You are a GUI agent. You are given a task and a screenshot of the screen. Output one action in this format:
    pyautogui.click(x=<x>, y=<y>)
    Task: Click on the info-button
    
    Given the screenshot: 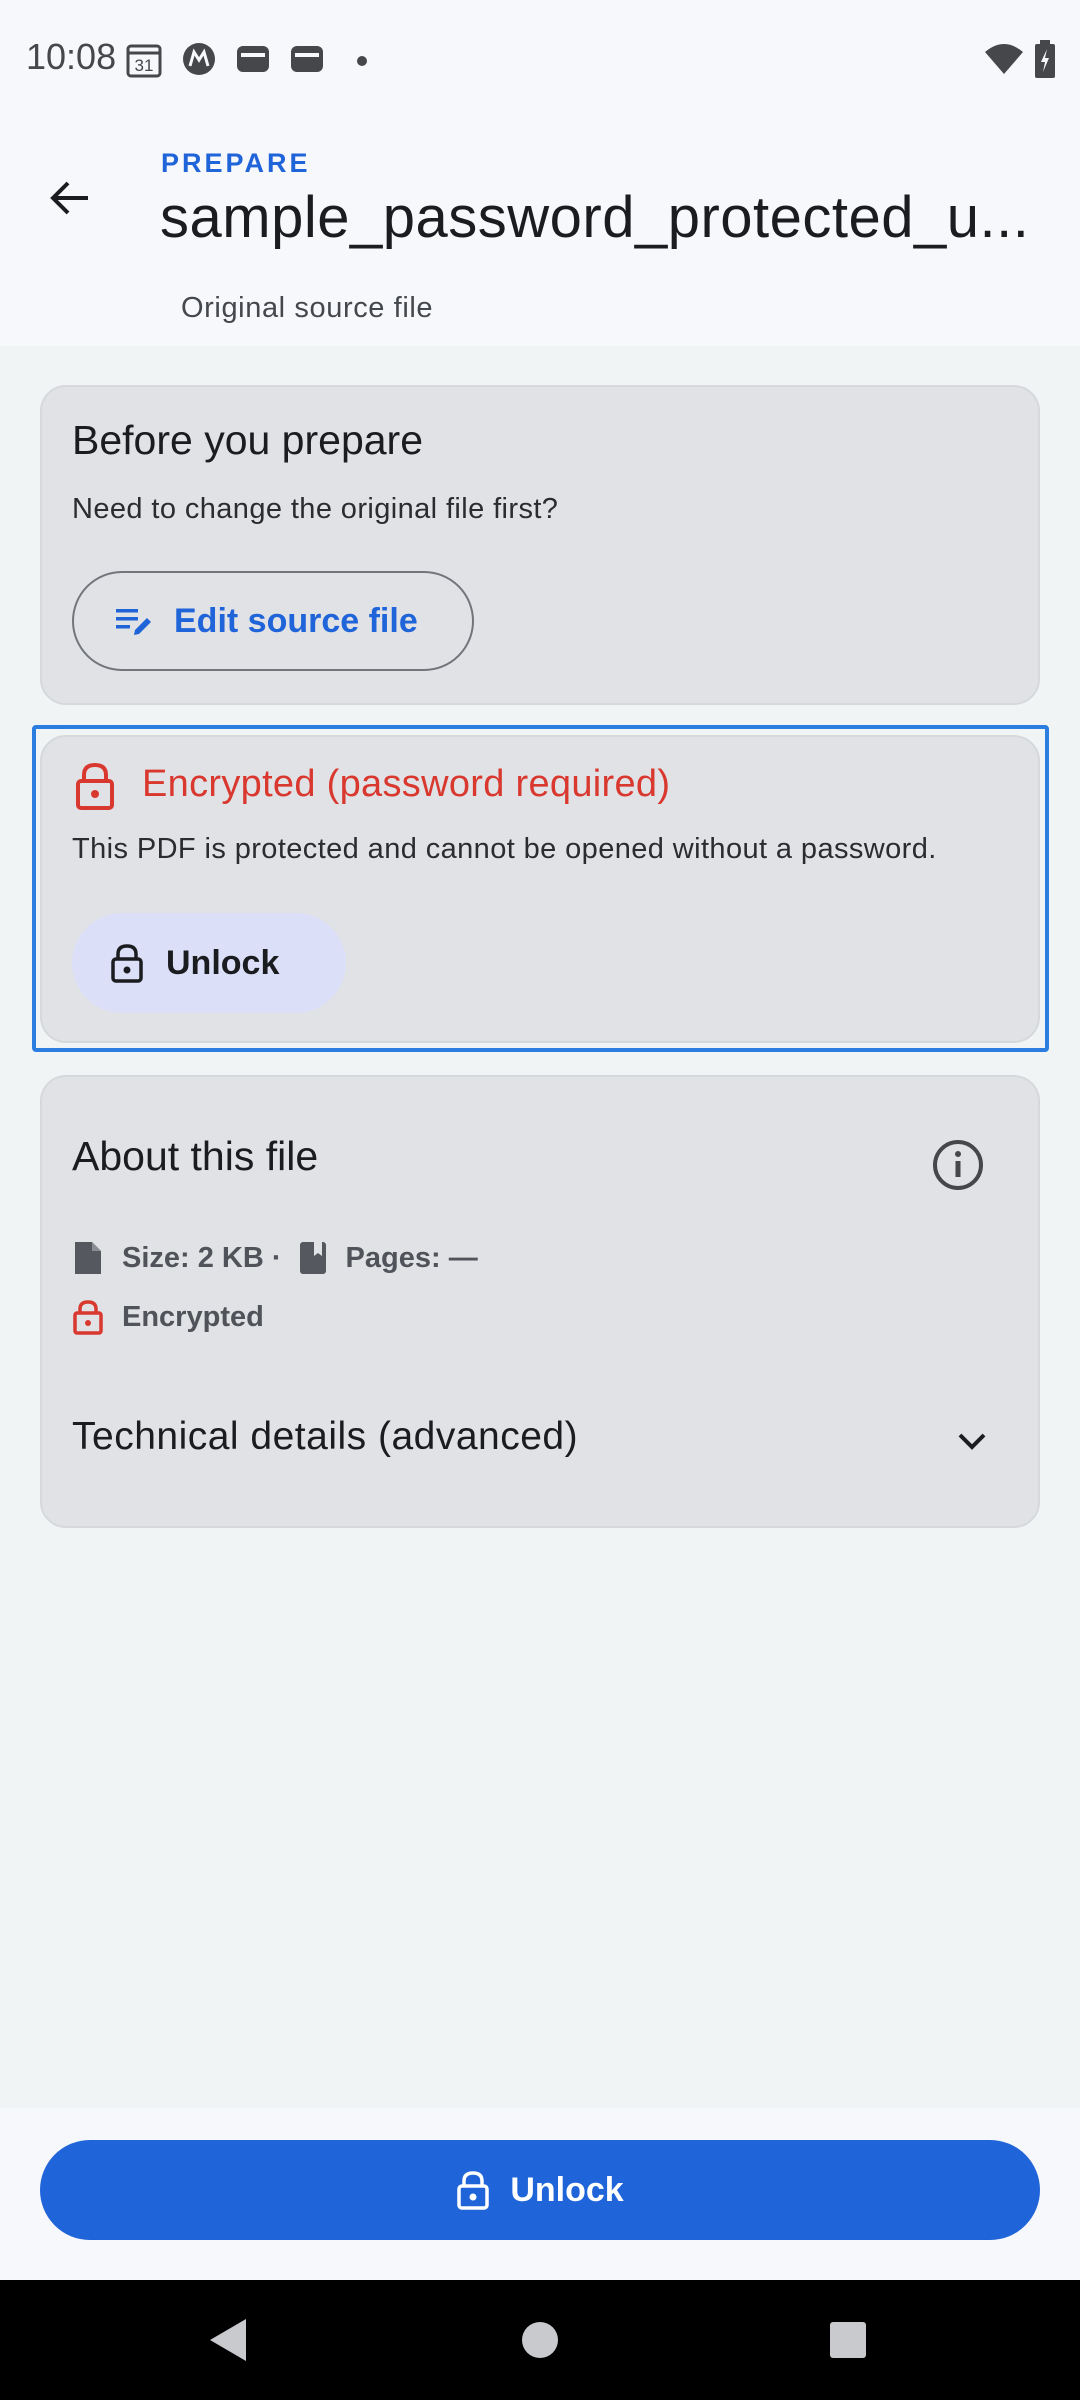 What is the action you would take?
    pyautogui.click(x=958, y=1165)
    